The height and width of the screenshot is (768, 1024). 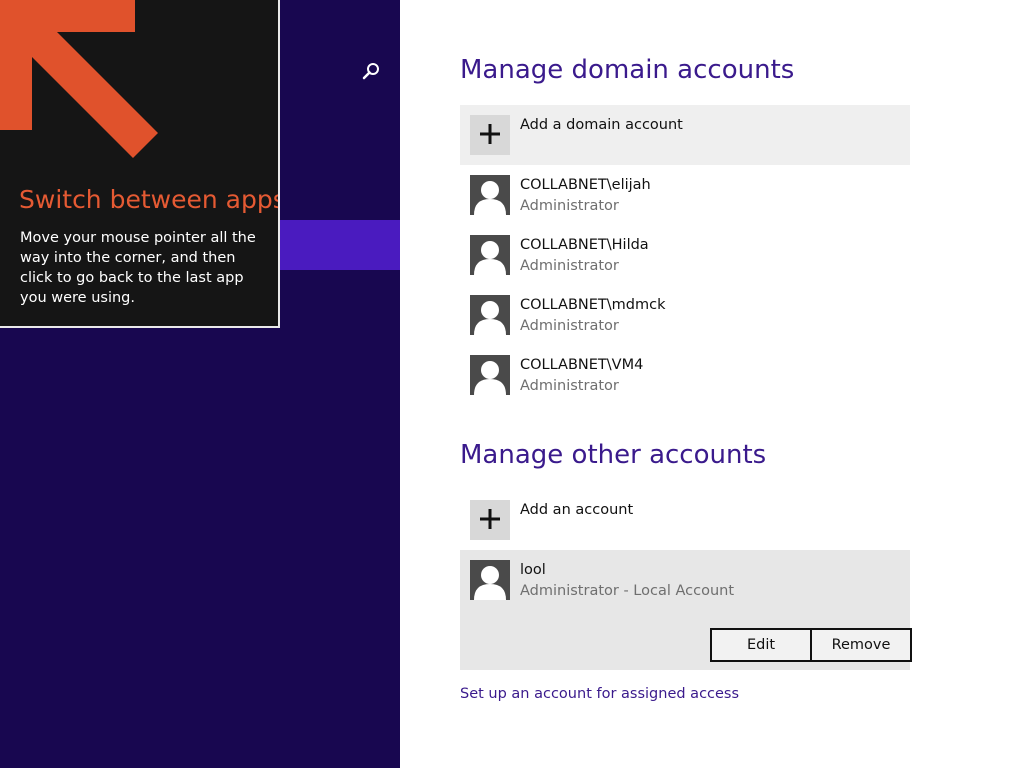 I want to click on account-name: COLLABNET\VM4, so click(x=582, y=365).